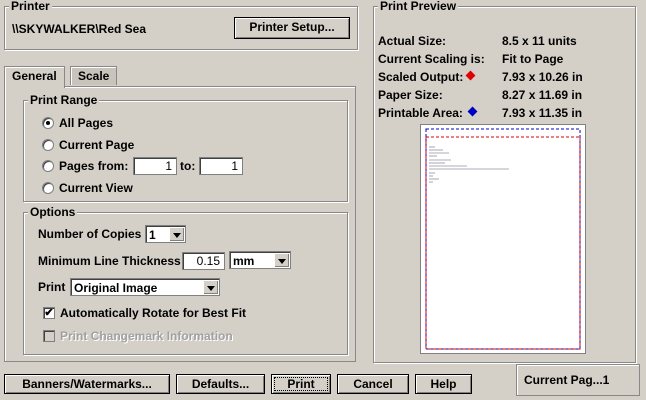 The image size is (646, 400). I want to click on scaled-output-label: Scaled Output:, so click(421, 77).